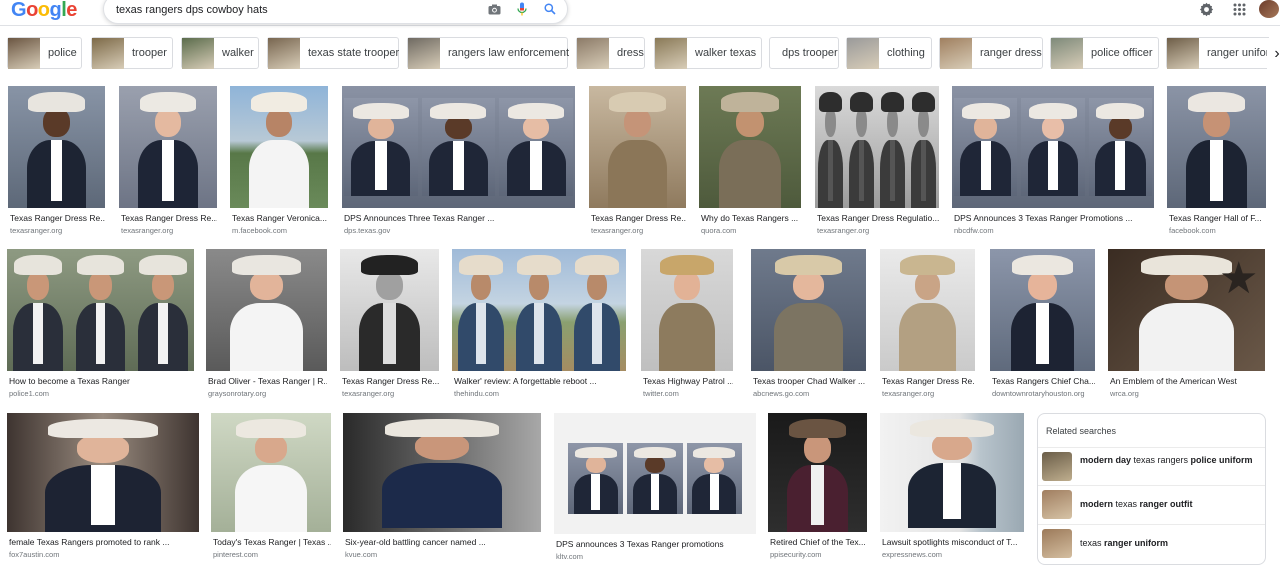  What do you see at coordinates (781, 393) in the screenshot?
I see `result-source: abcnews.go.com` at bounding box center [781, 393].